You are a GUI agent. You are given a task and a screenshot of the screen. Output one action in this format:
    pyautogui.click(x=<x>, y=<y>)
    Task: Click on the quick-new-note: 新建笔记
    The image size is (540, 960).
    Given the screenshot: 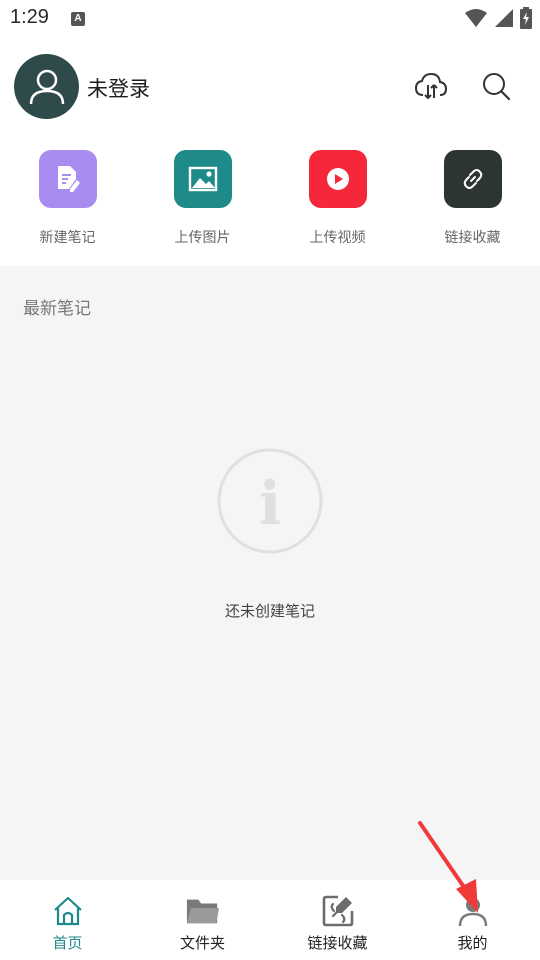 What is the action you would take?
    pyautogui.click(x=67, y=203)
    